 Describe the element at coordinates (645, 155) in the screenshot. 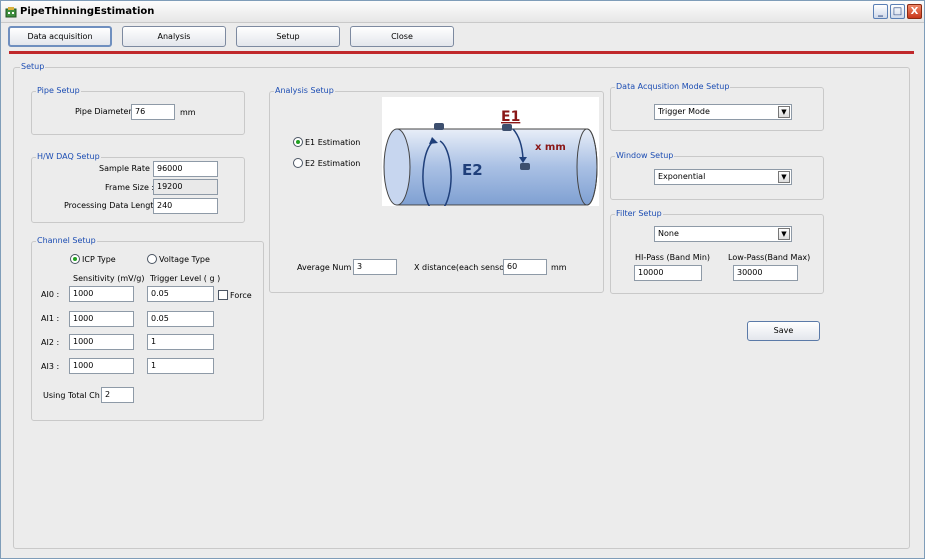

I see `window-setup-title: Window Setup` at that location.